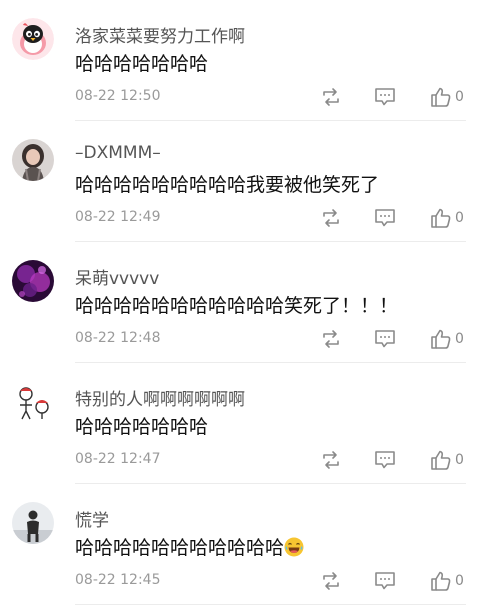 This screenshot has width=480, height=608. What do you see at coordinates (118, 217) in the screenshot?
I see `comment-timestamp: 08-22 12:49` at bounding box center [118, 217].